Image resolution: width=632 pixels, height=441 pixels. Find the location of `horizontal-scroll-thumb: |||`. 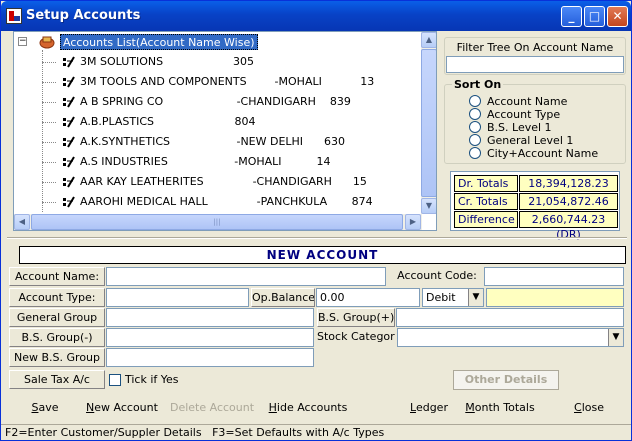

horizontal-scroll-thumb: ||| is located at coordinates (217, 222).